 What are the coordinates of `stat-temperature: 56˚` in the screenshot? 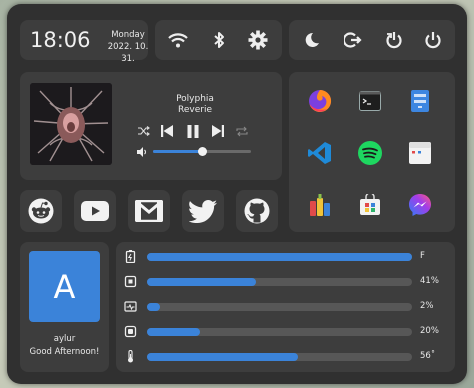 It's located at (291, 357).